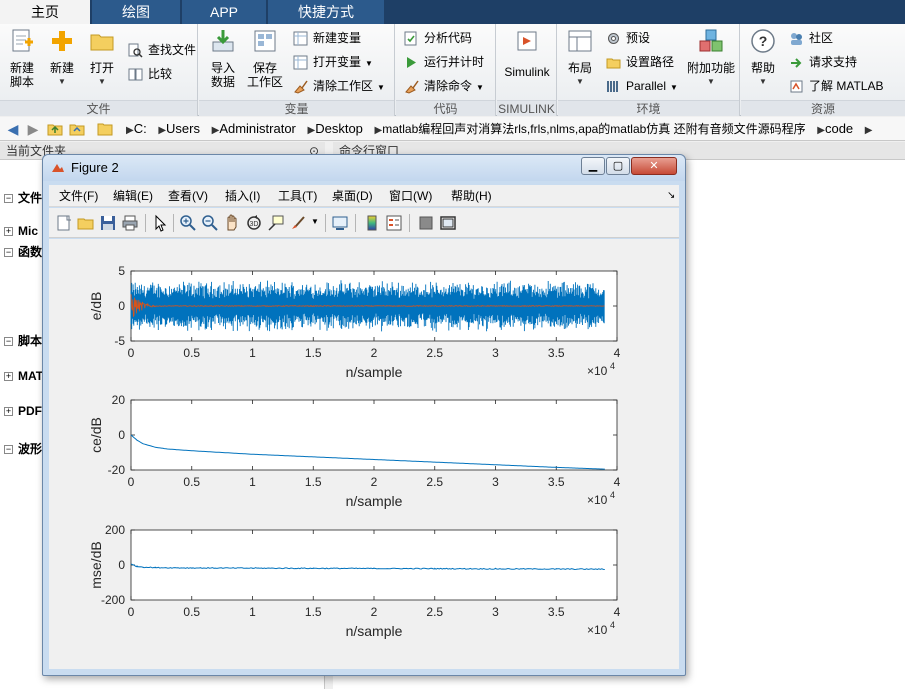  Describe the element at coordinates (352, 196) in the screenshot. I see `menu-desktop: 桌面(D)` at that location.